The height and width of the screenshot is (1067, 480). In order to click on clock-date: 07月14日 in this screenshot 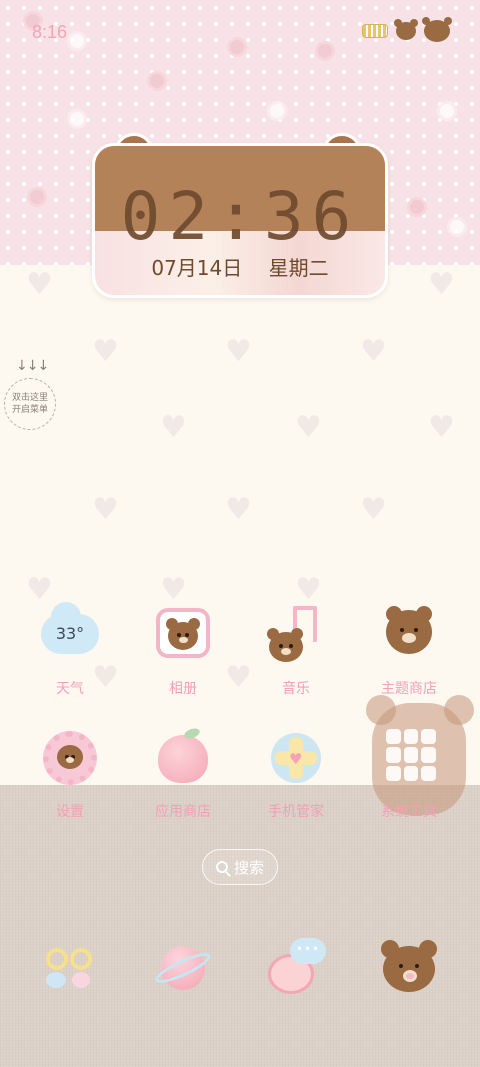, I will do `click(197, 268)`.